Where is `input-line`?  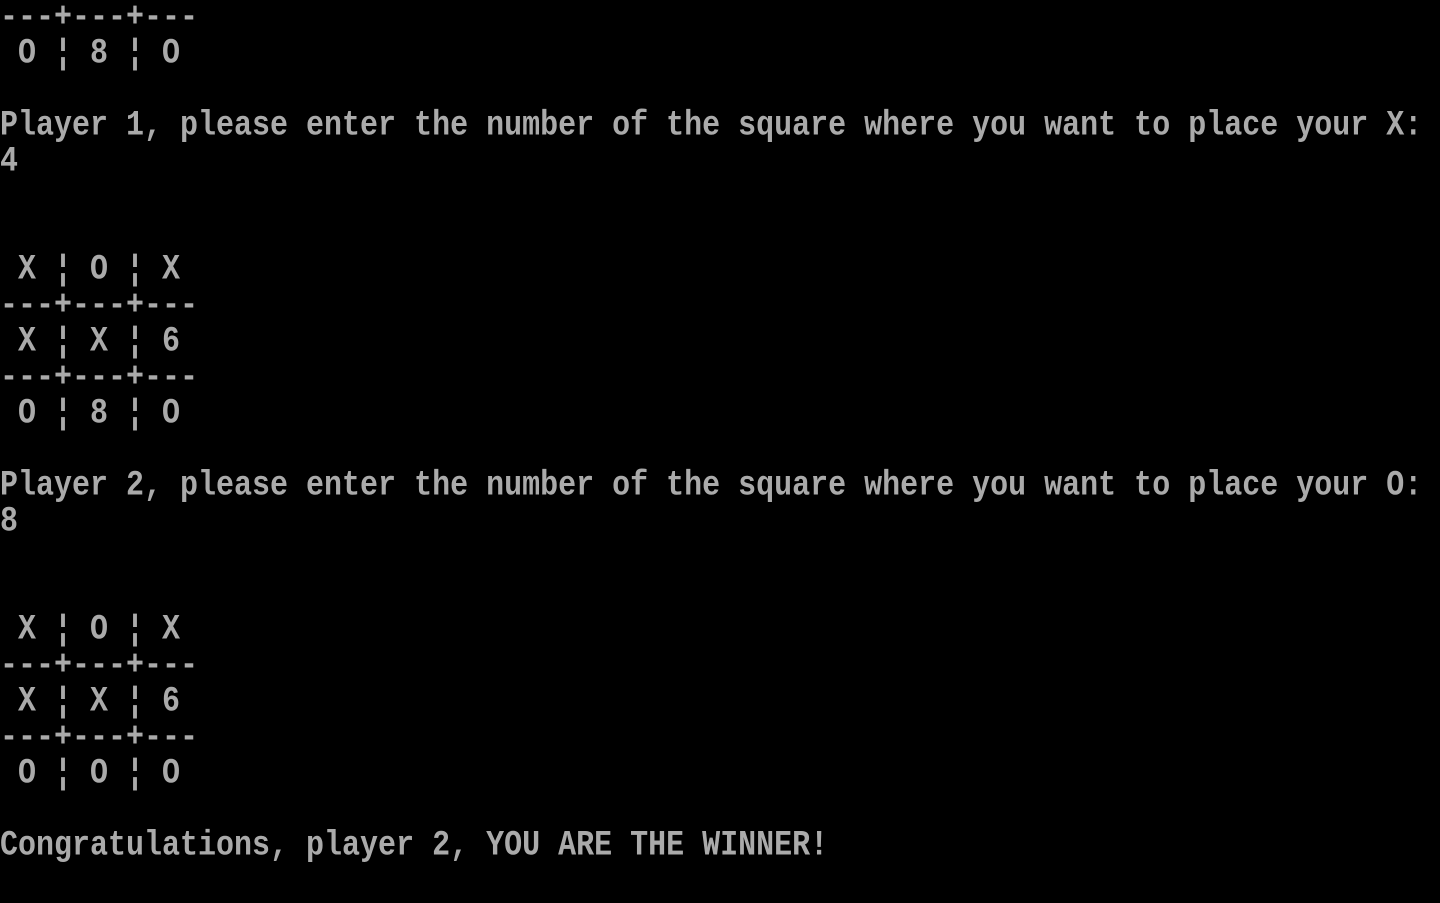
input-line is located at coordinates (720, 882).